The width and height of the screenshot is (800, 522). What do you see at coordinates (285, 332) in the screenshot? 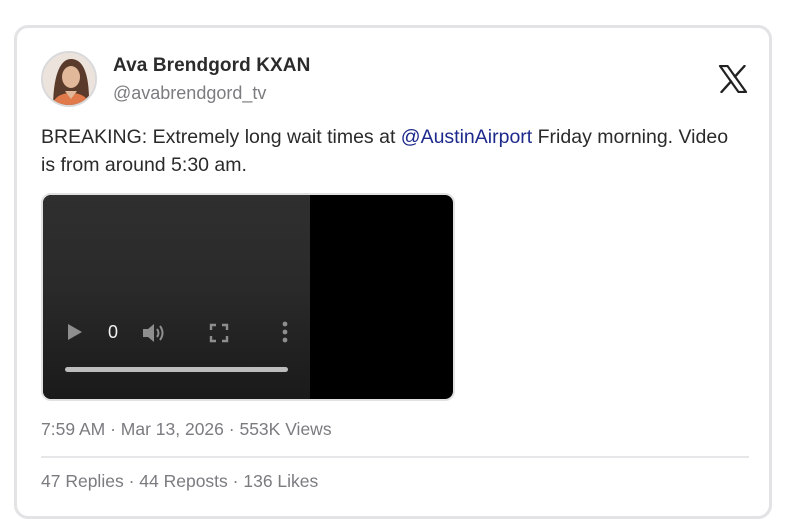
I see `more-options-icon` at bounding box center [285, 332].